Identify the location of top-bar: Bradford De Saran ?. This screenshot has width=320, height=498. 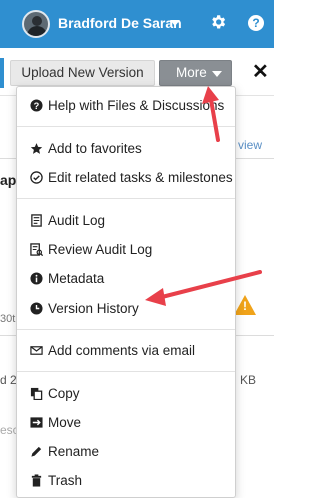
(137, 24).